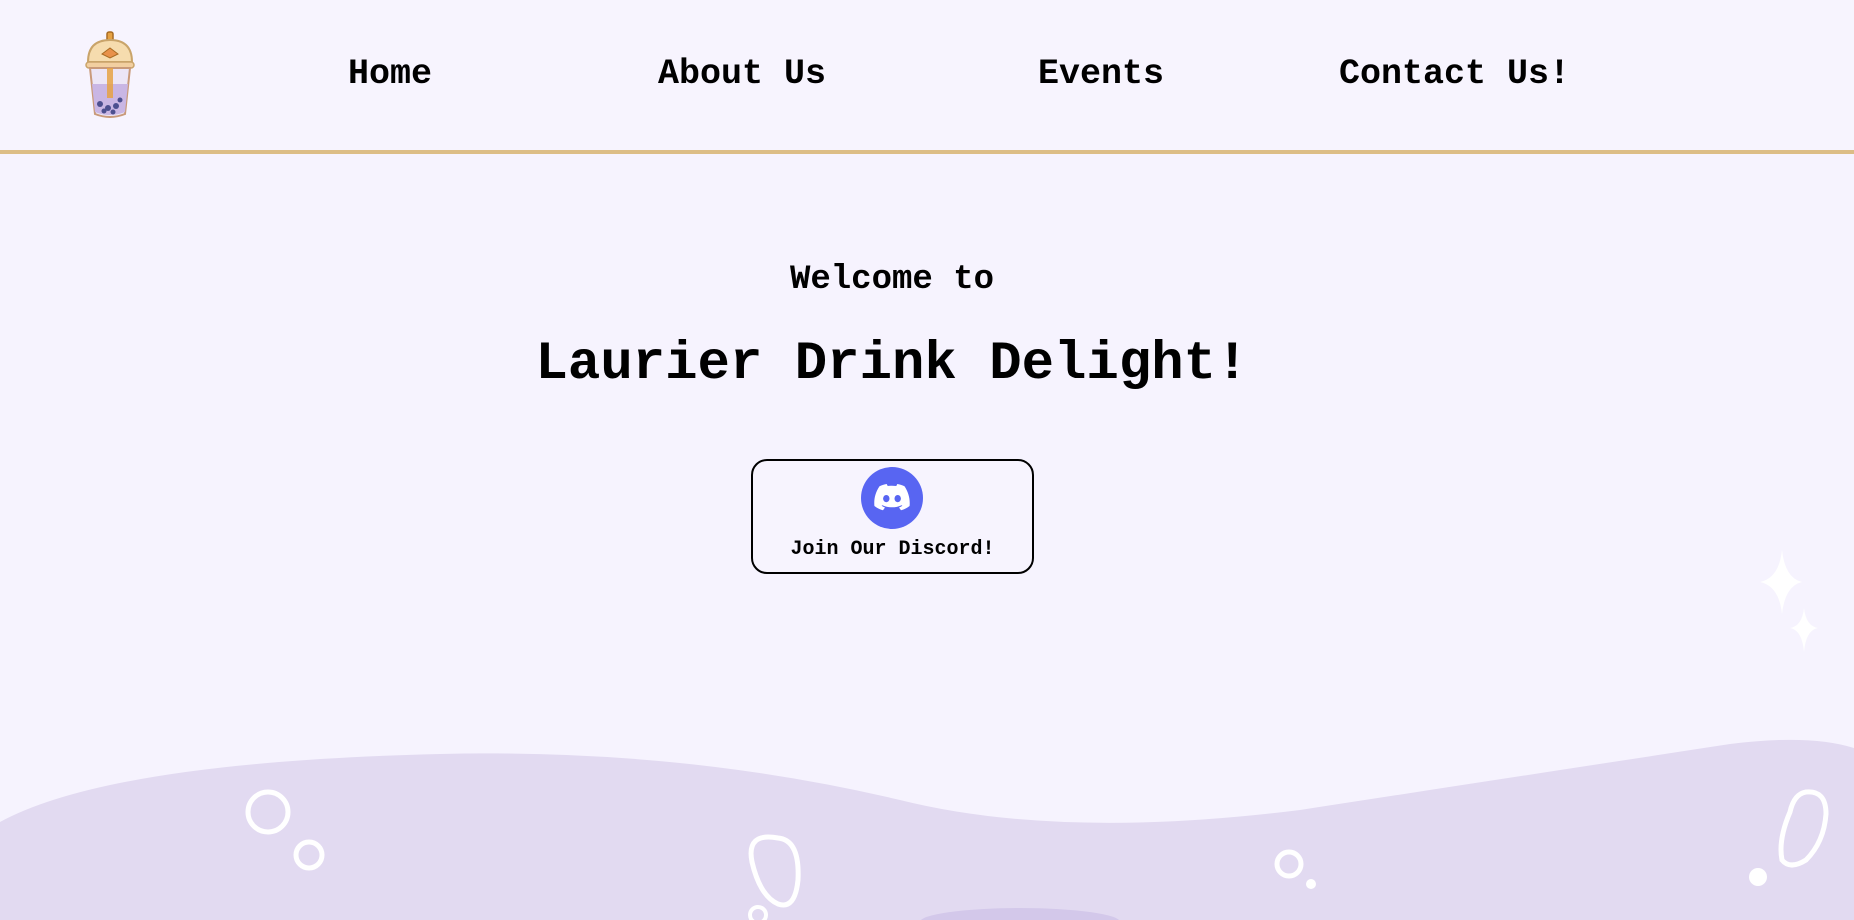 The image size is (1854, 920). I want to click on join-discord-button: Join Our Discord!, so click(892, 516).